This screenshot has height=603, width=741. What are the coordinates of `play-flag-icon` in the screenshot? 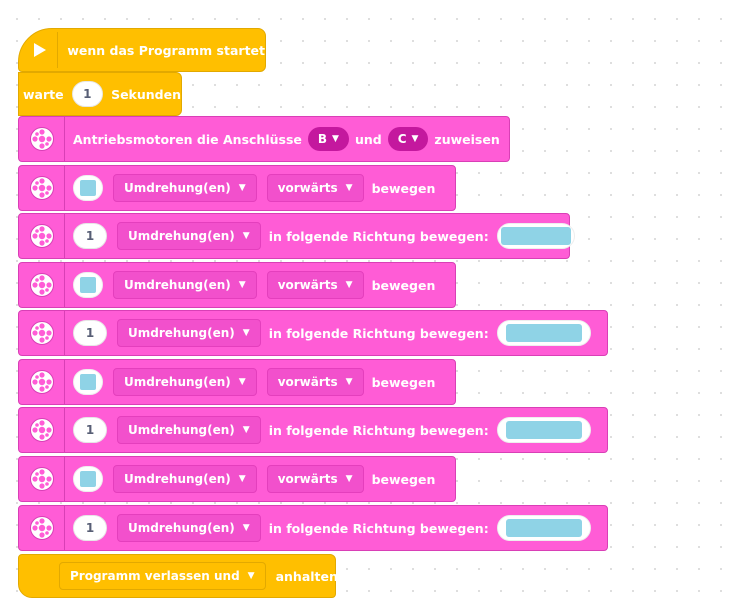 It's located at (40, 50).